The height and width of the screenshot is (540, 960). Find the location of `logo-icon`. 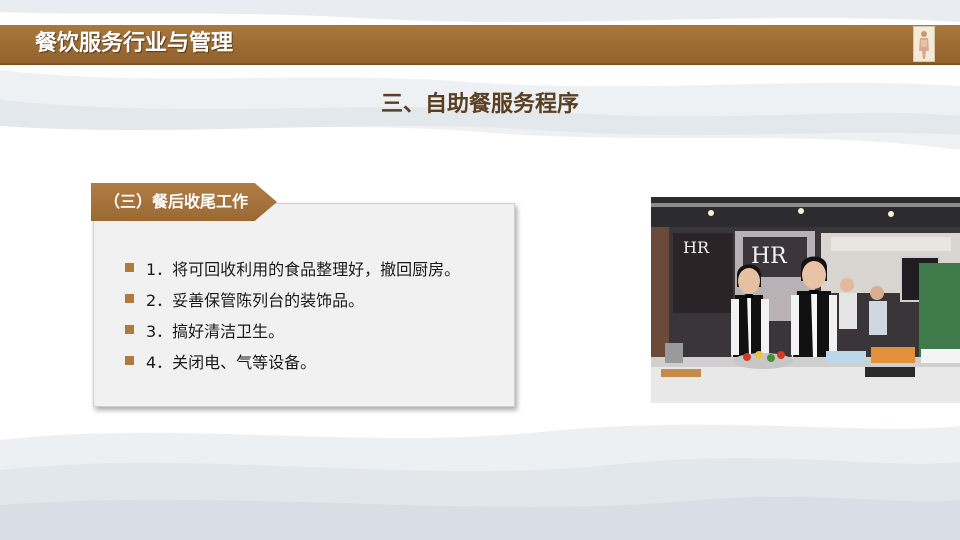

logo-icon is located at coordinates (924, 44).